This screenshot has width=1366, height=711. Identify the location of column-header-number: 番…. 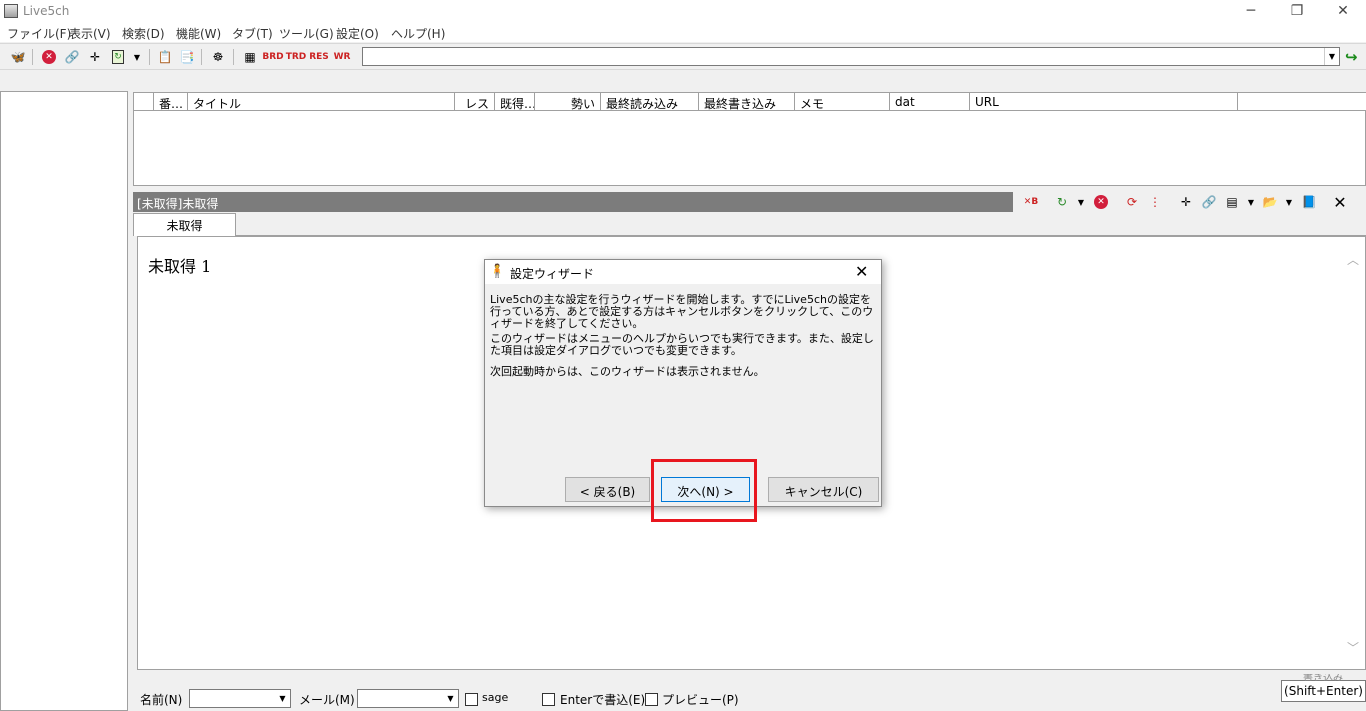
(171, 102).